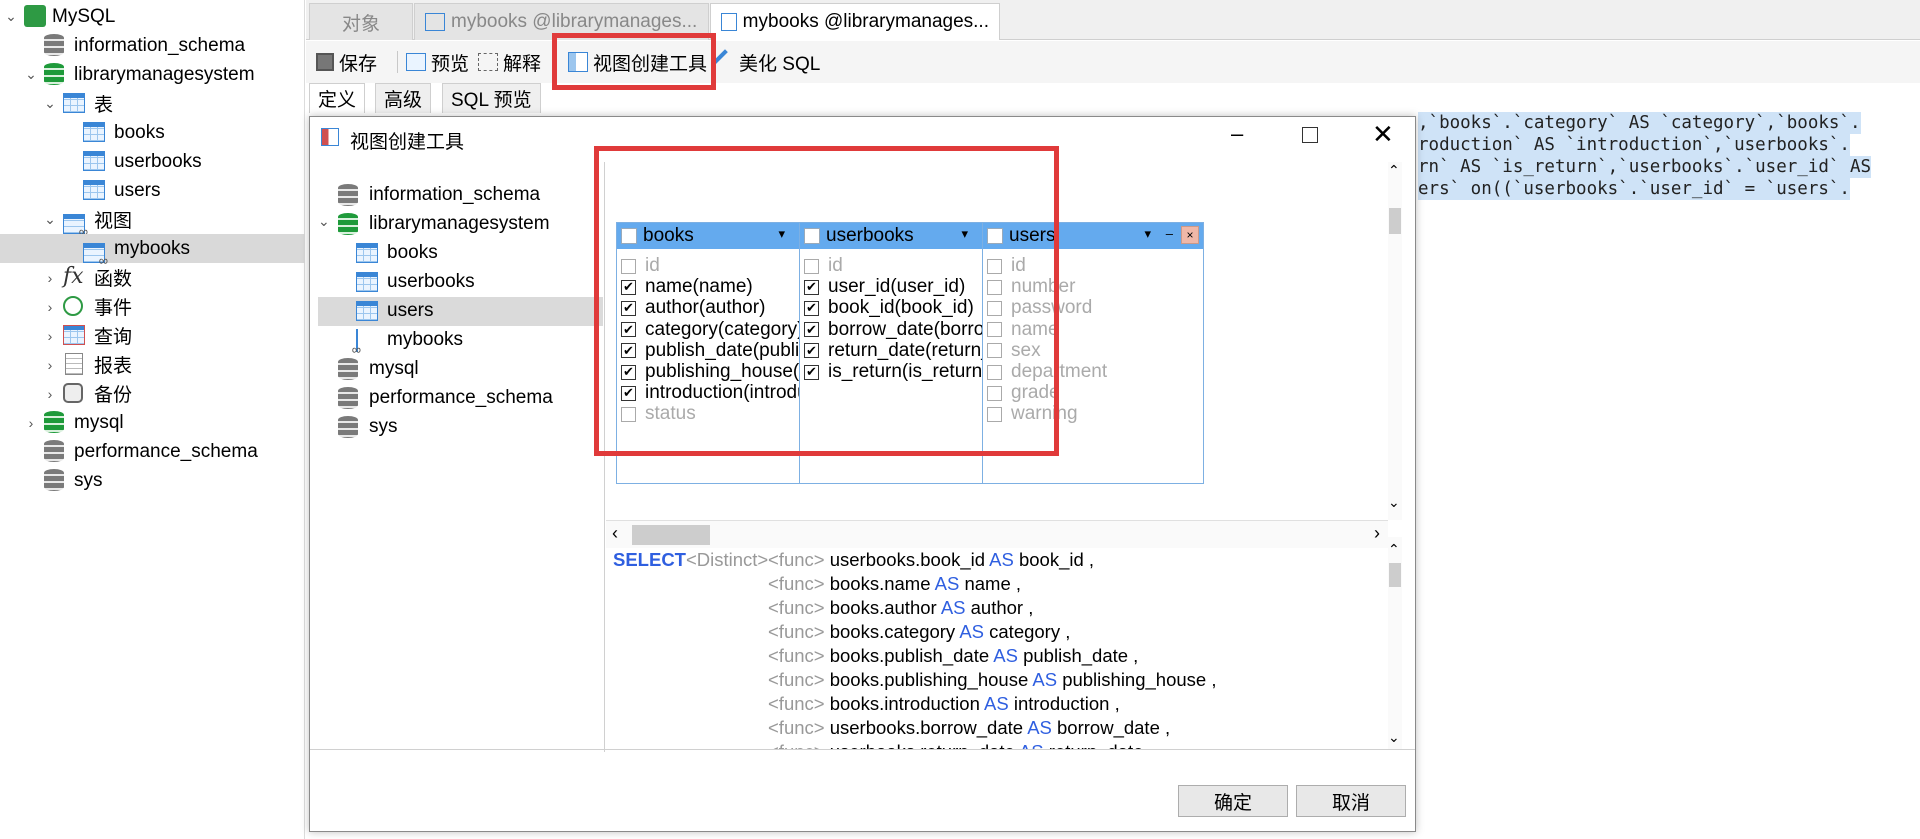 This screenshot has width=1920, height=839. What do you see at coordinates (488, 62) in the screenshot?
I see `explain-icon` at bounding box center [488, 62].